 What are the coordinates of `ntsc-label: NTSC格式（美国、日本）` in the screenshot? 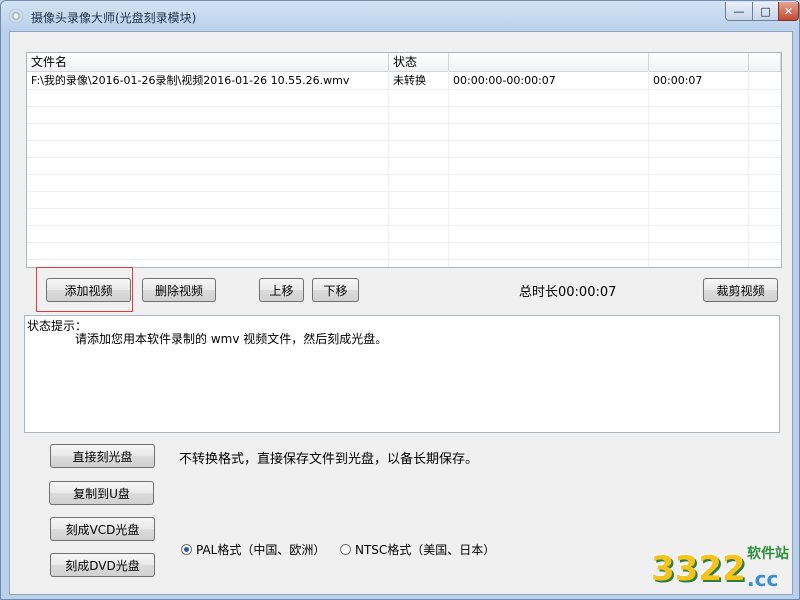 It's located at (425, 549).